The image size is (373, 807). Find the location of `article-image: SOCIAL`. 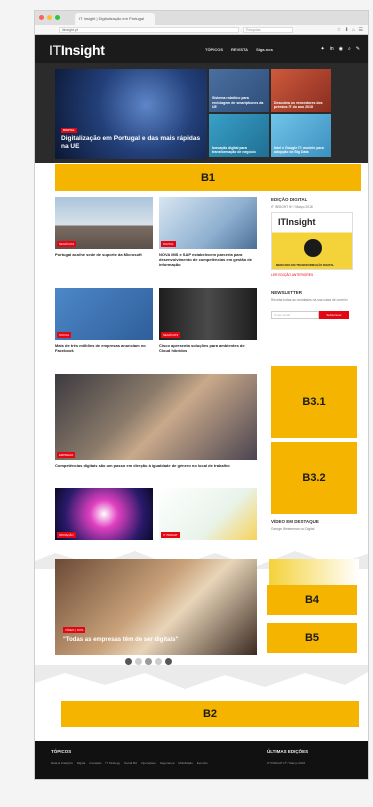

article-image: SOCIAL is located at coordinates (104, 314).